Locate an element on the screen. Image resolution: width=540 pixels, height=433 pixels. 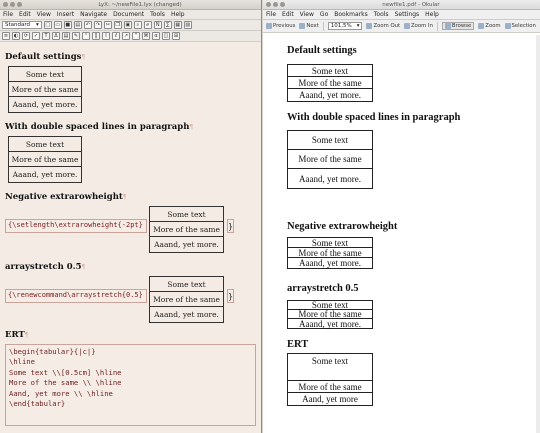
figure-icon: ▨ is located at coordinates (187, 25).